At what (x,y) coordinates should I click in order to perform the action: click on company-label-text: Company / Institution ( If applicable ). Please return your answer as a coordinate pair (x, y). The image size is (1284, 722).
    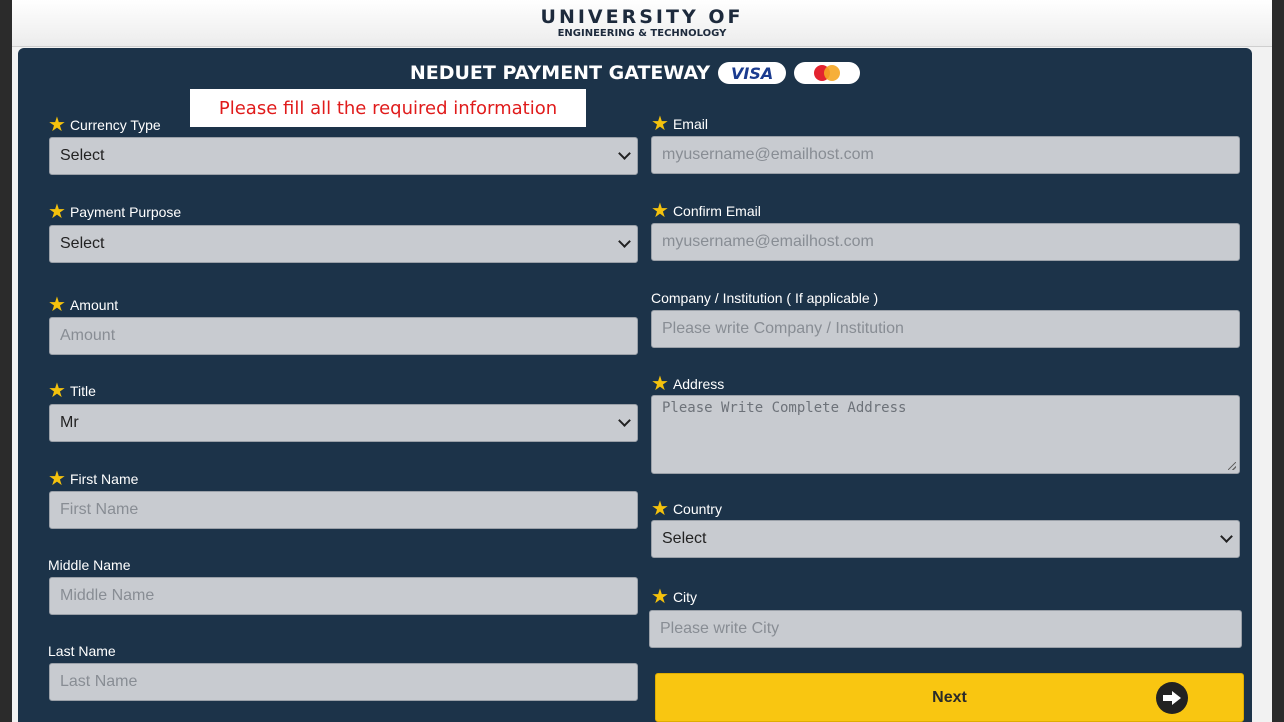
    Looking at the image, I should click on (765, 298).